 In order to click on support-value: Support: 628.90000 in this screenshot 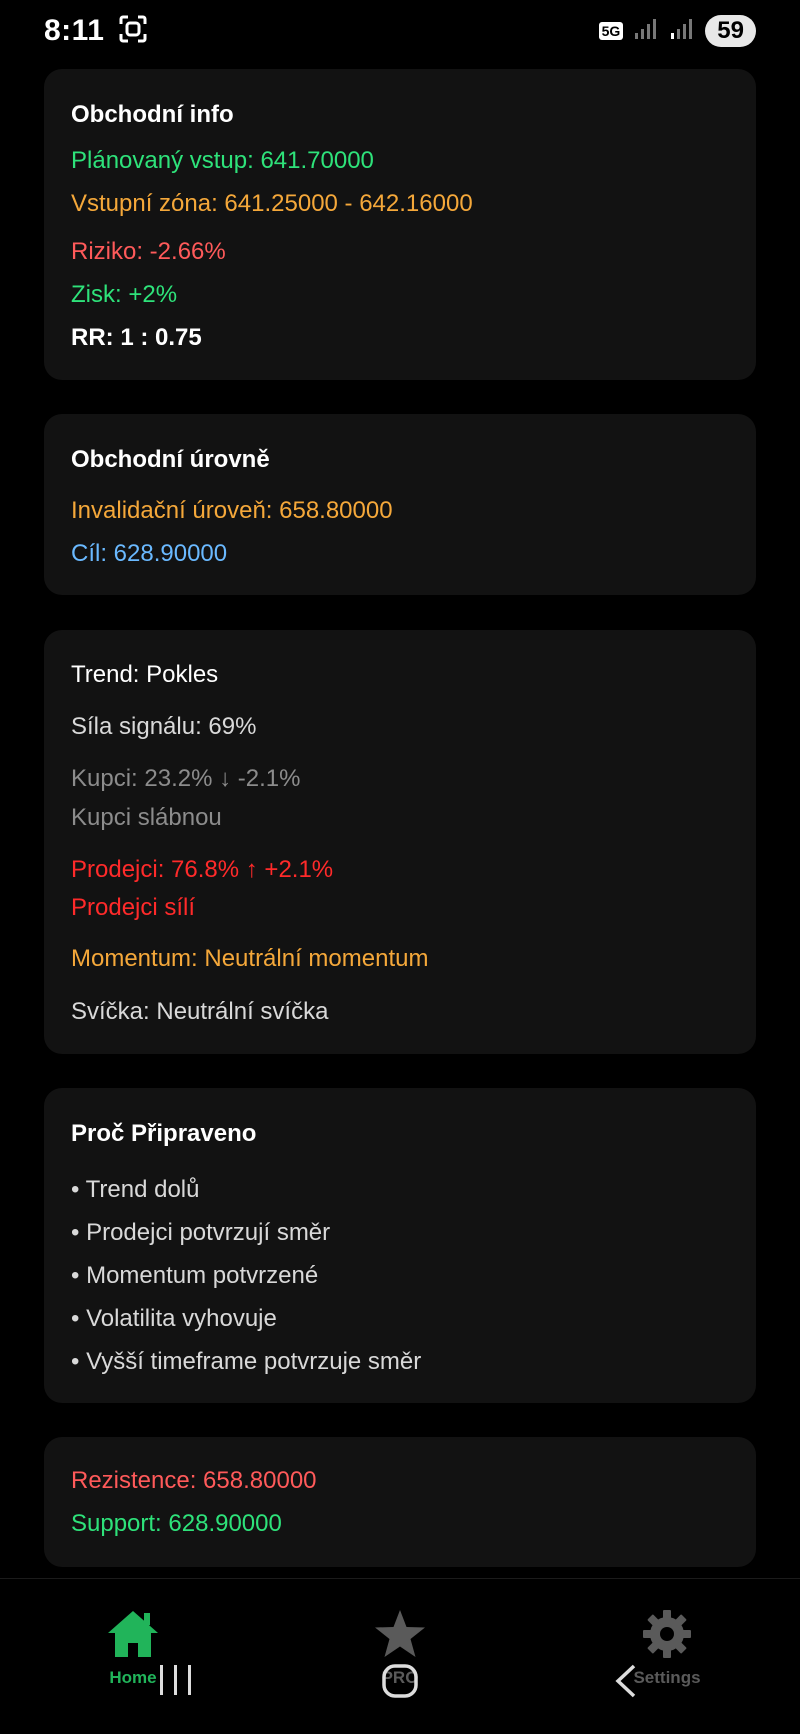, I will do `click(176, 1523)`.